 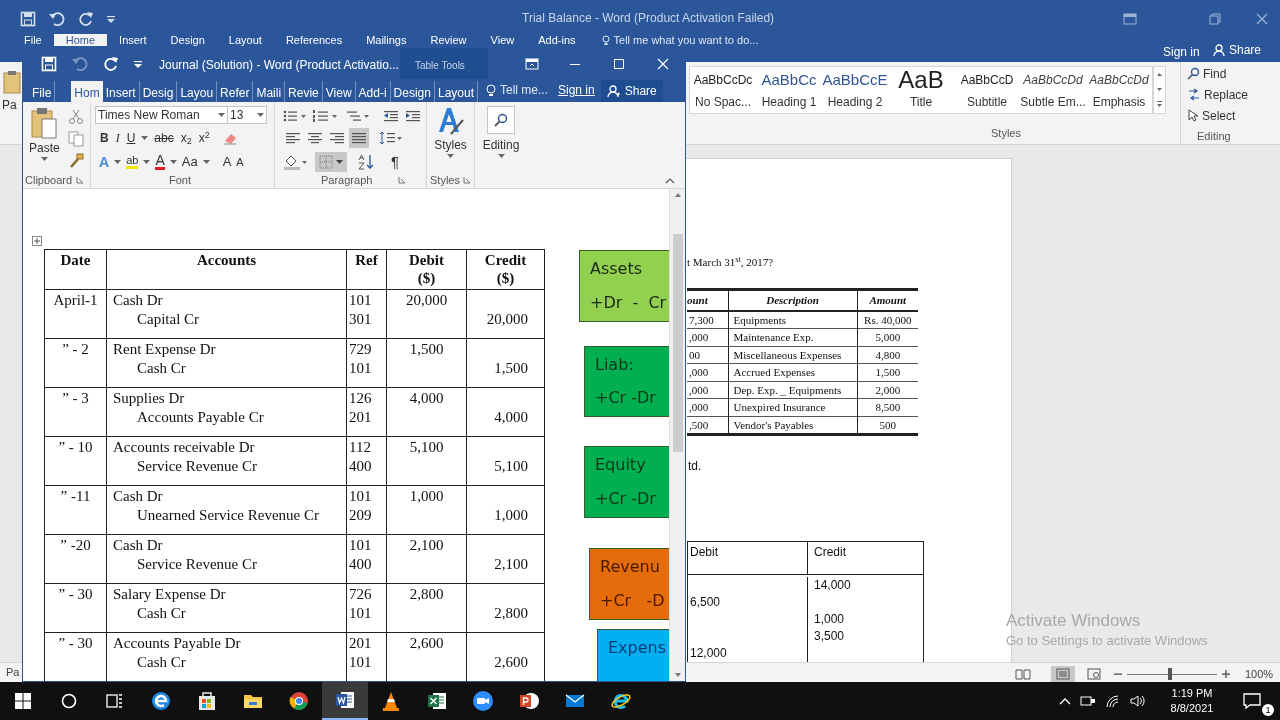 I want to click on print-layout-button, so click(x=1063, y=674).